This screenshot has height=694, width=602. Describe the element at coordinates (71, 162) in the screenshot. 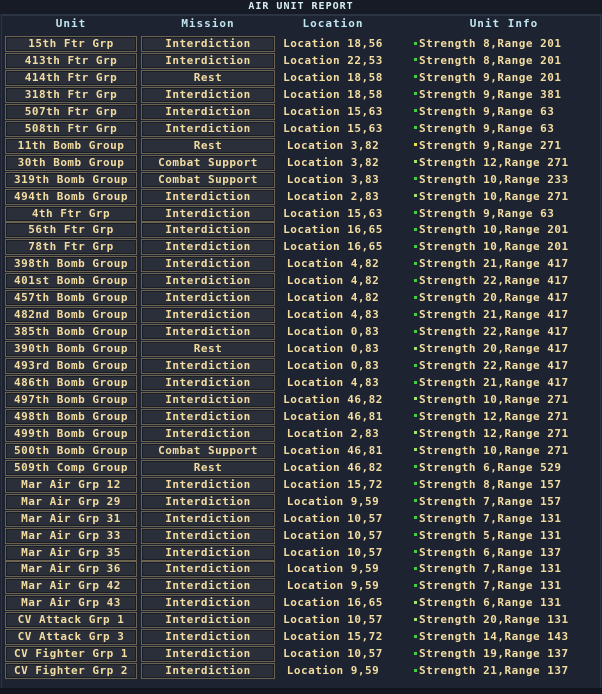

I see `unit-button: 30th Bomb Group` at that location.